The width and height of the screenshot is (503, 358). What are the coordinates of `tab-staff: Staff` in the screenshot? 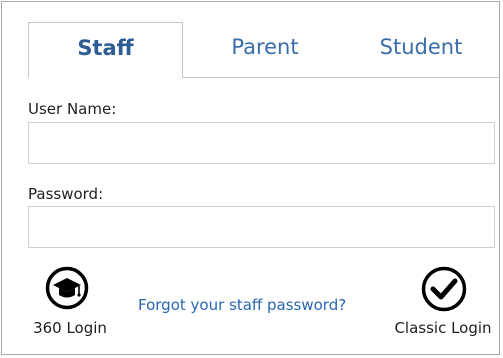 It's located at (105, 50).